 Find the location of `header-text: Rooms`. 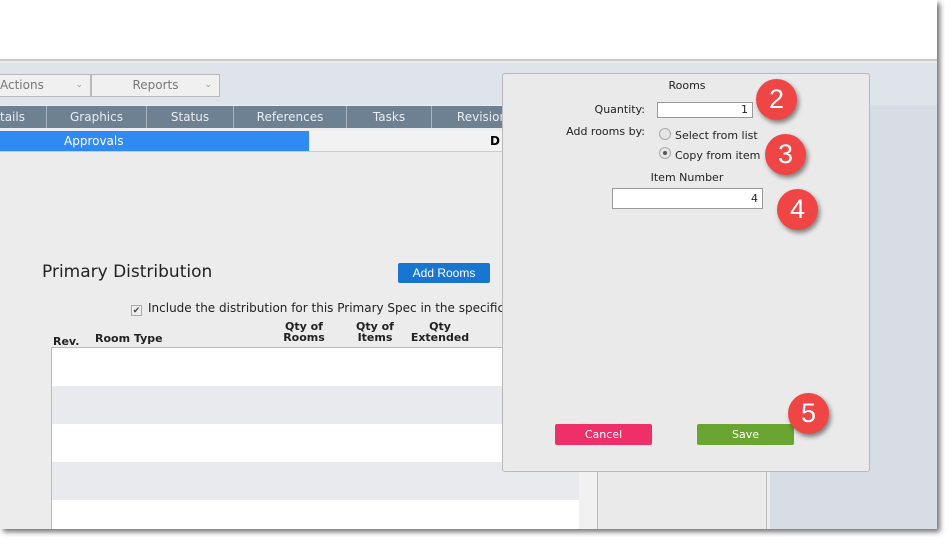

header-text: Rooms is located at coordinates (304, 337).